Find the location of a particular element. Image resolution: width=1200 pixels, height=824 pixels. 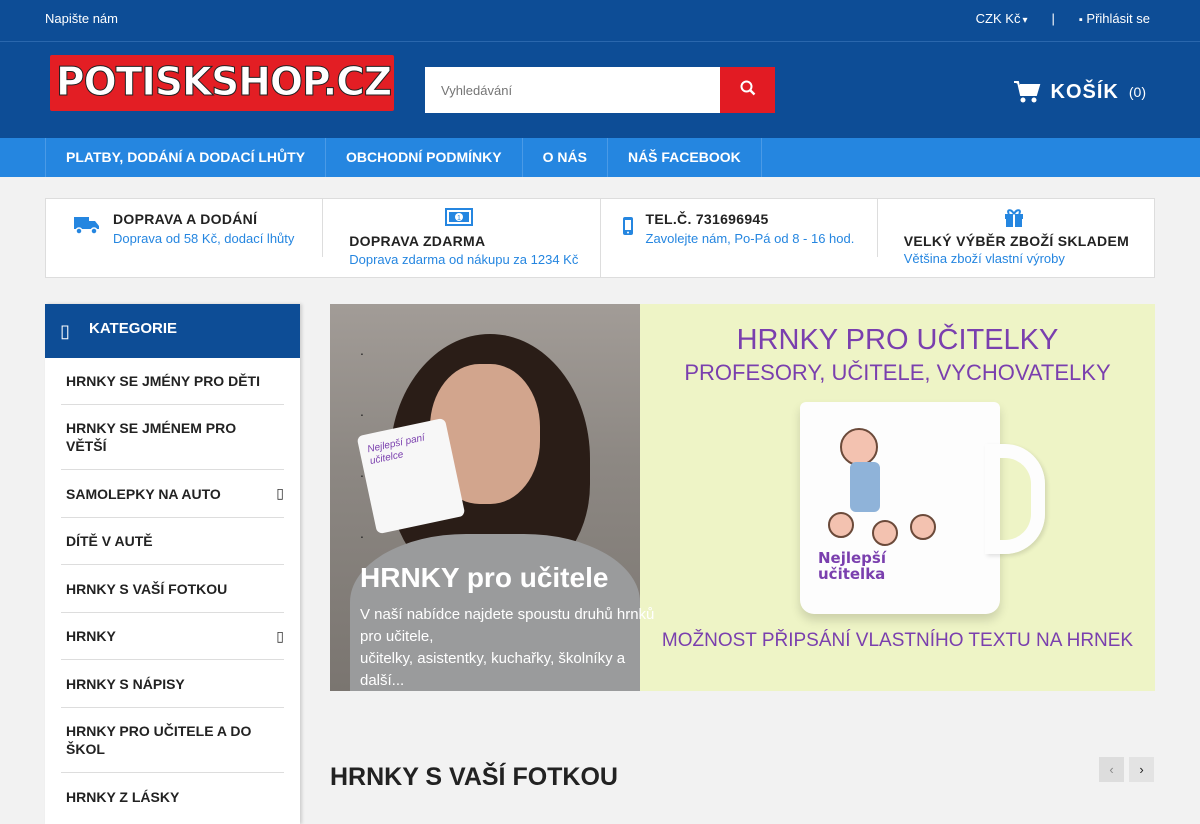

category-item: SAMOLEPKY NA AUTO ▯ is located at coordinates (172, 494).